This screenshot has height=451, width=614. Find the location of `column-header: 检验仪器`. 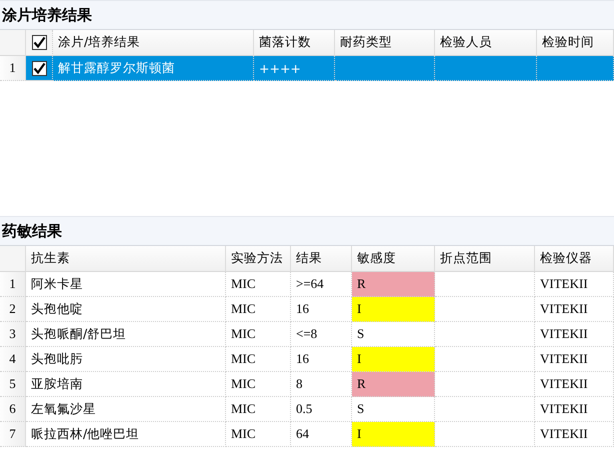

column-header: 检验仪器 is located at coordinates (574, 259).